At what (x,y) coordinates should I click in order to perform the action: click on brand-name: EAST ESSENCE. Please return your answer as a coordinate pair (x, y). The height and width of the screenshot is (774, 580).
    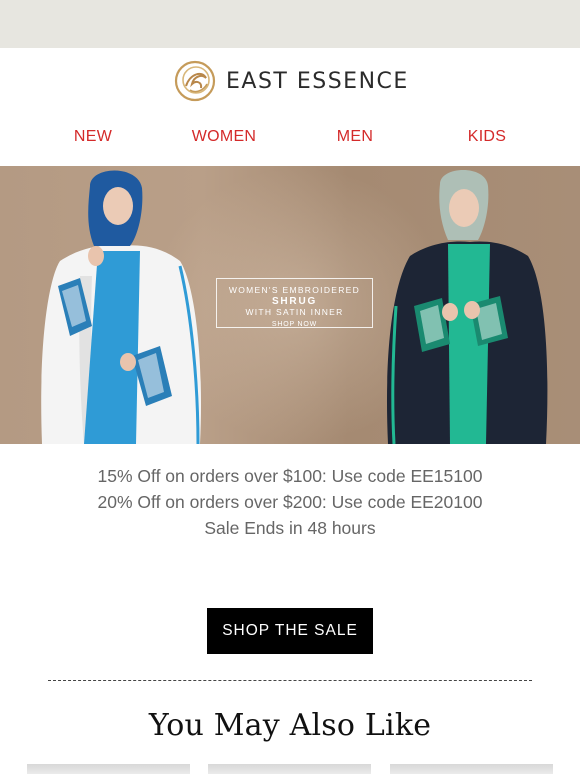
    Looking at the image, I should click on (317, 81).